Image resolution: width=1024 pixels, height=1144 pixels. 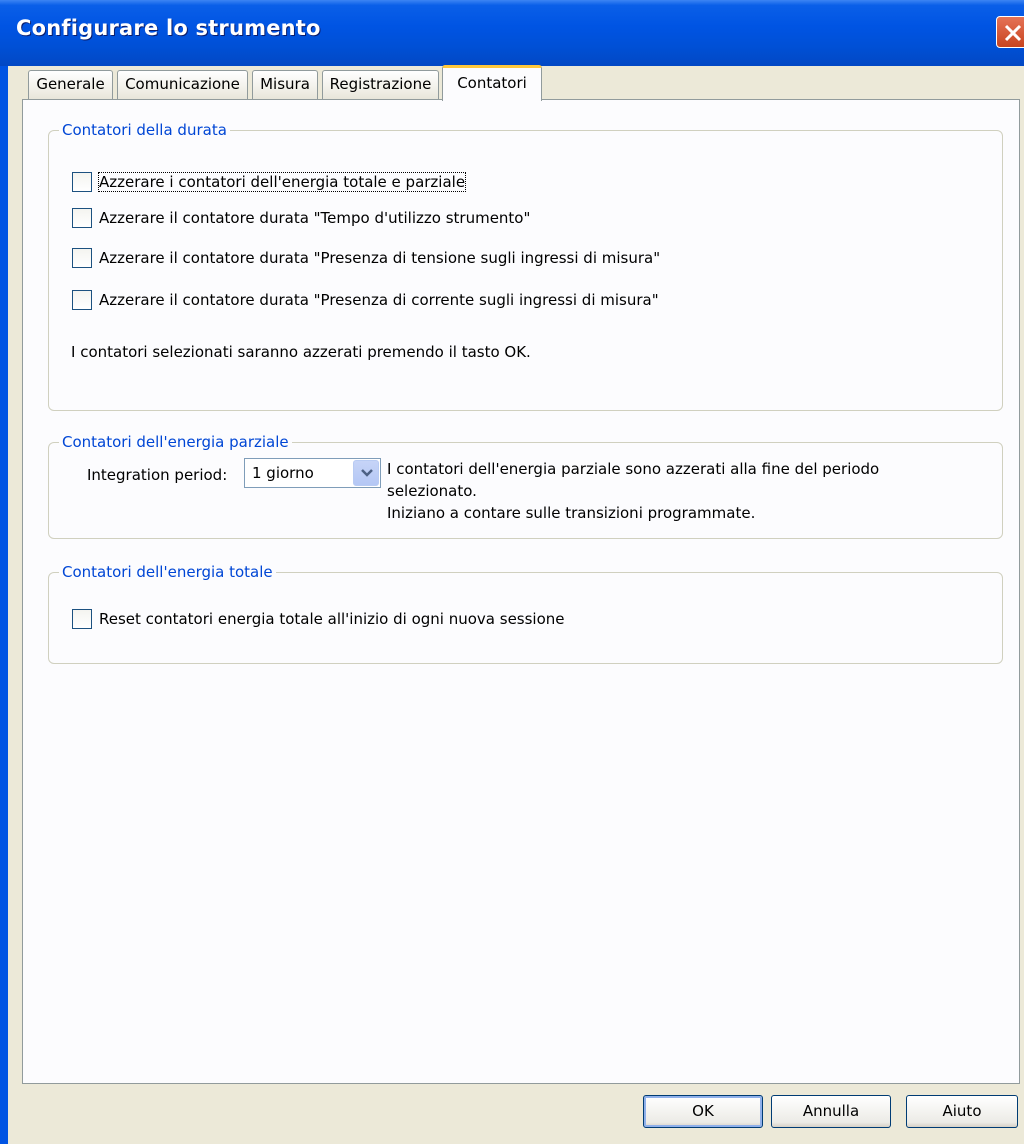 I want to click on integration-period-select: 1 giorno, so click(x=312, y=473).